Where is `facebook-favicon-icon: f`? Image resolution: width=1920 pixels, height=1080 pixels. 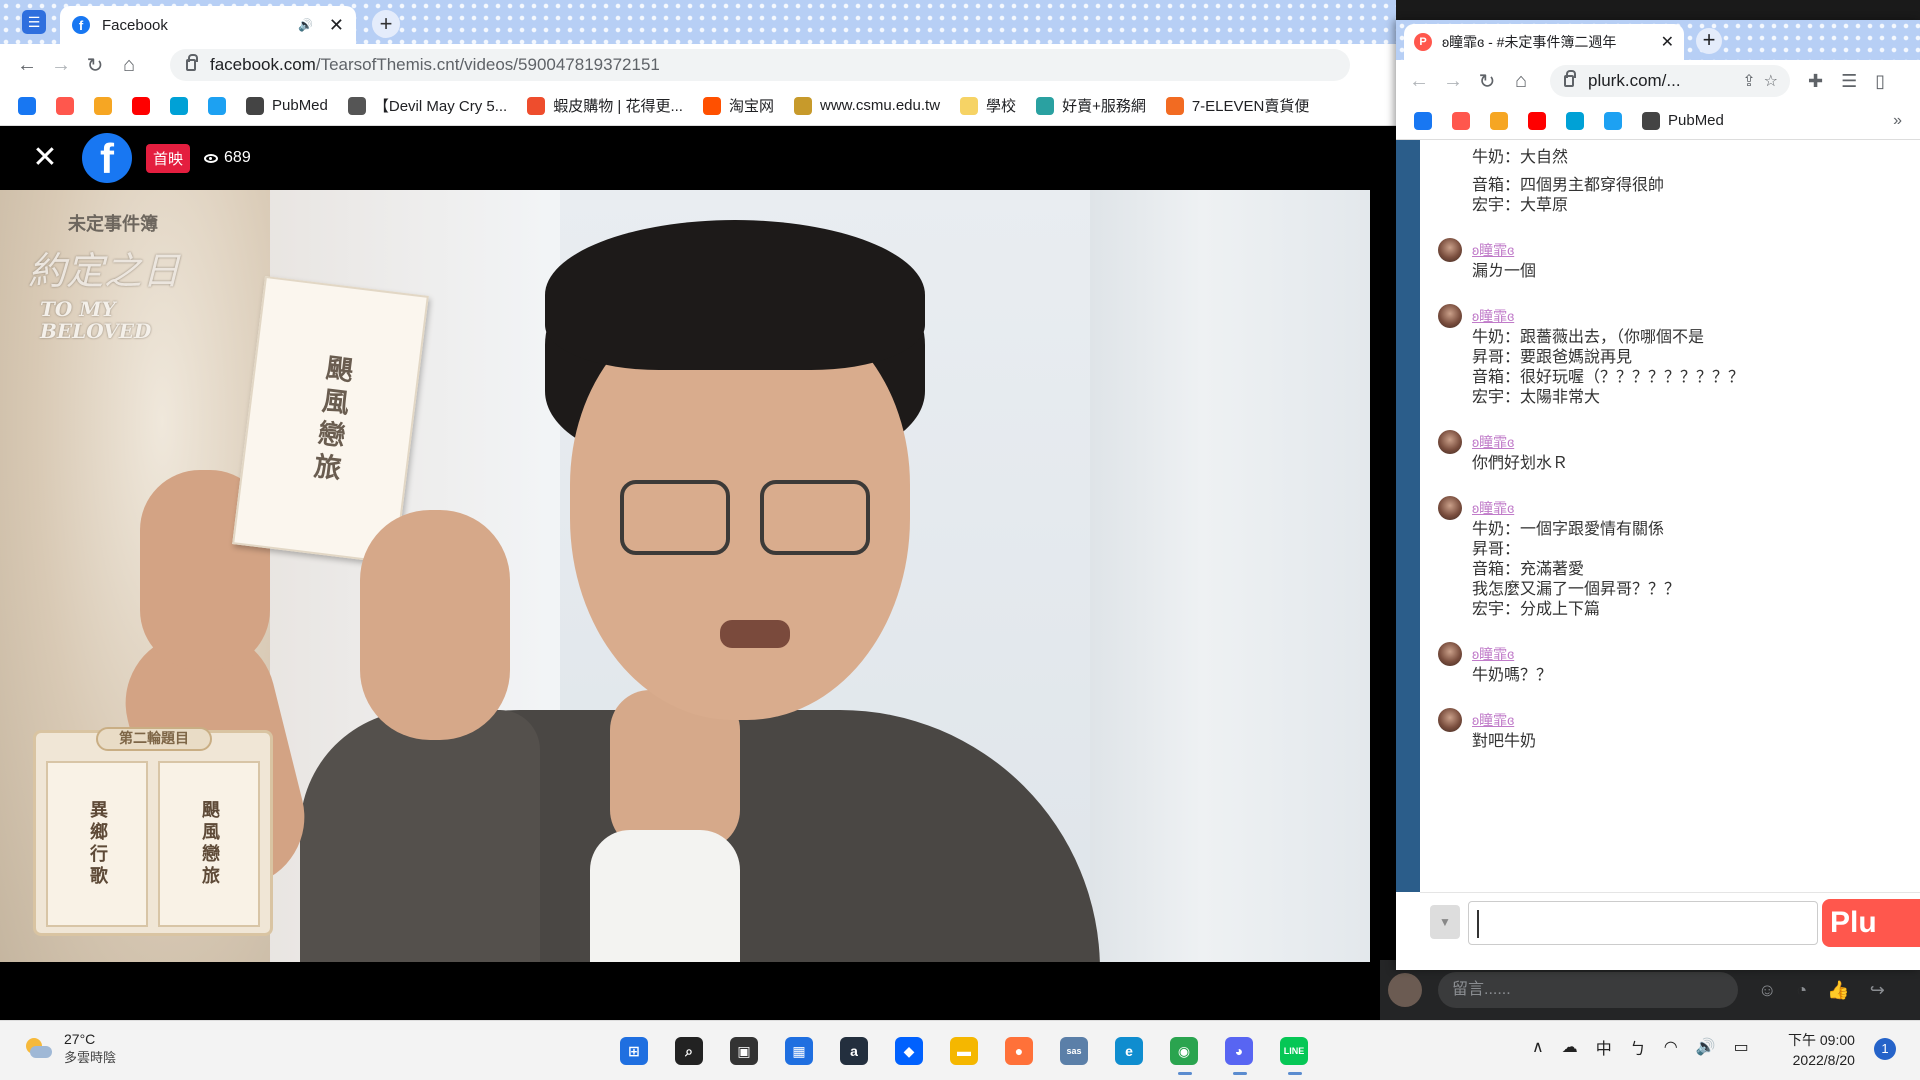
facebook-favicon-icon: f is located at coordinates (81, 25).